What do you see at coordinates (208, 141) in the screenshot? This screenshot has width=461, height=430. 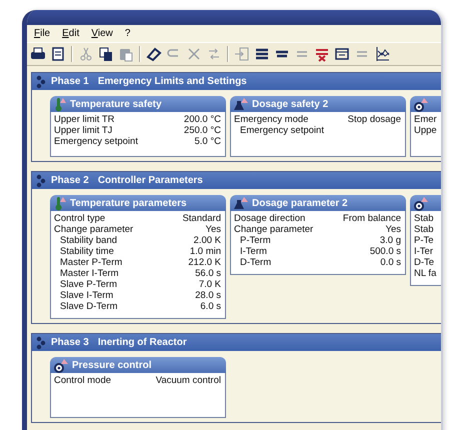 I see `parameter-value: 5.0 °C` at bounding box center [208, 141].